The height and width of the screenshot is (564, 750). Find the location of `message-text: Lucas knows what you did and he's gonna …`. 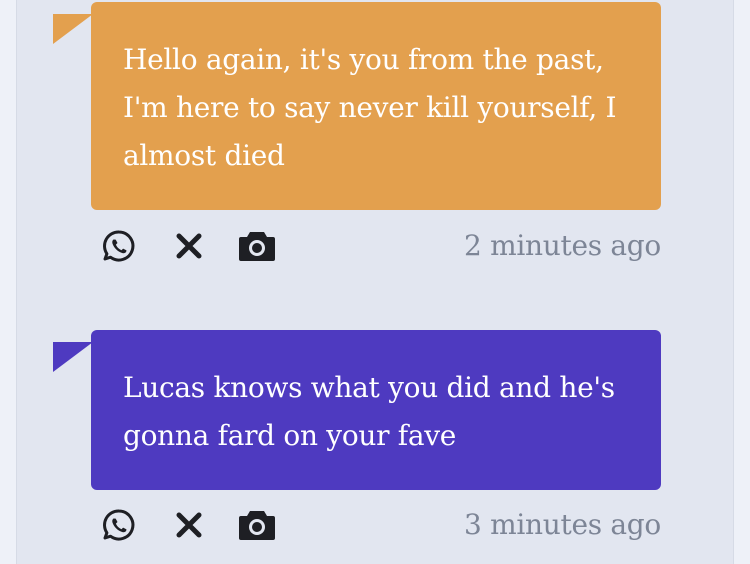

message-text: Lucas knows what you did and he's gonna … is located at coordinates (369, 411).